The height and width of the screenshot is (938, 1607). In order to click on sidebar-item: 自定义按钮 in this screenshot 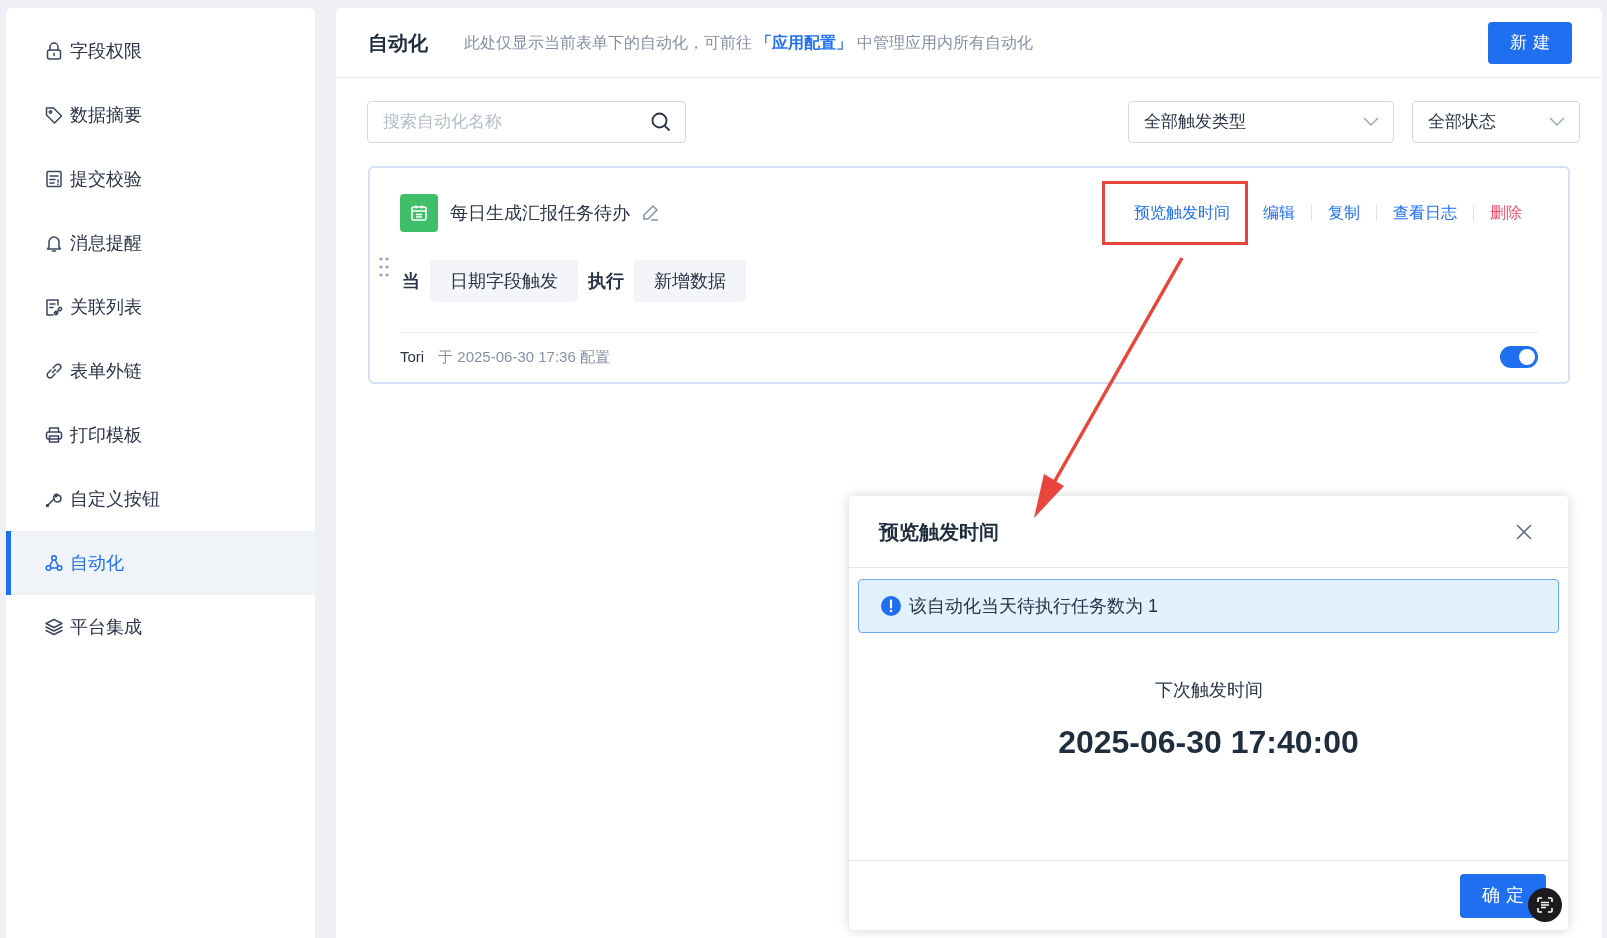, I will do `click(160, 499)`.